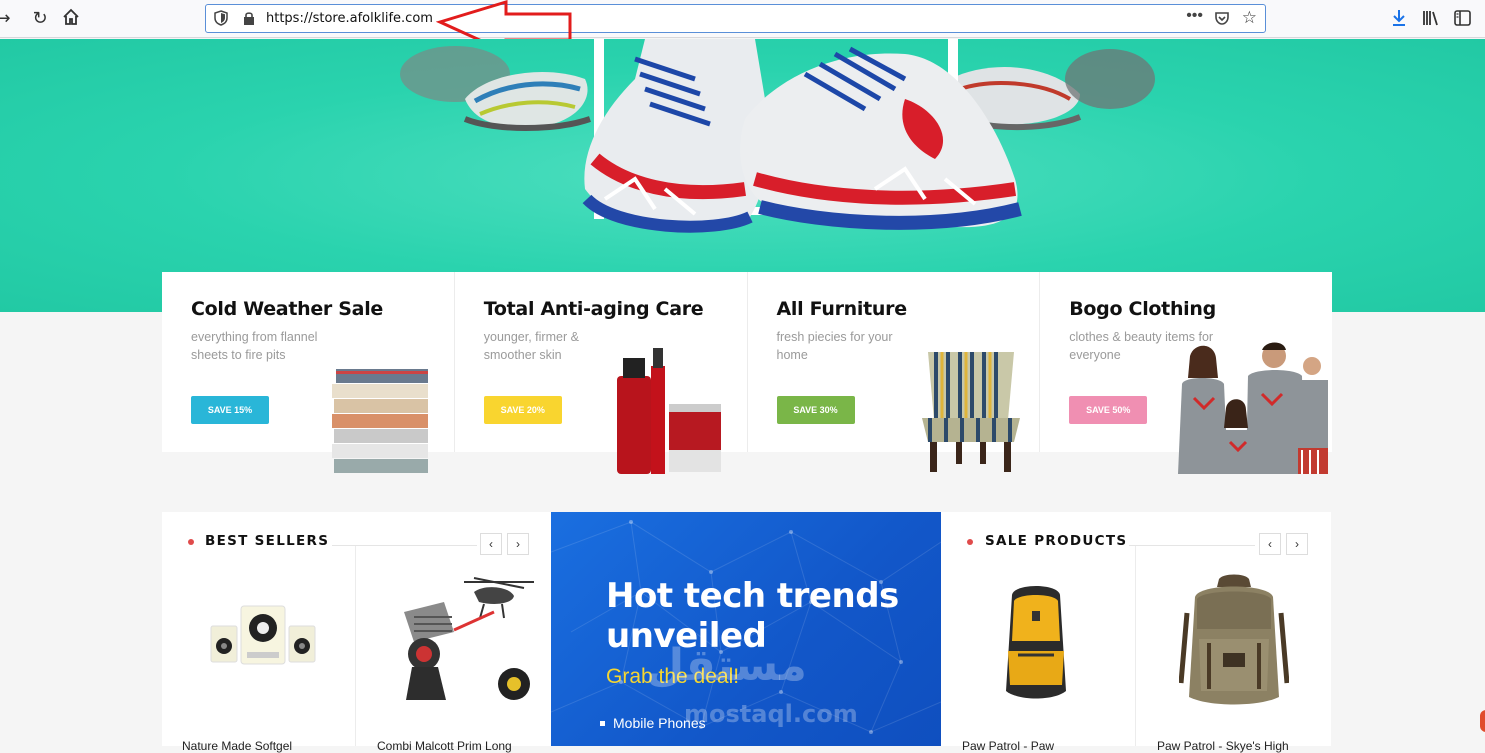  I want to click on speakers-image, so click(263, 635).